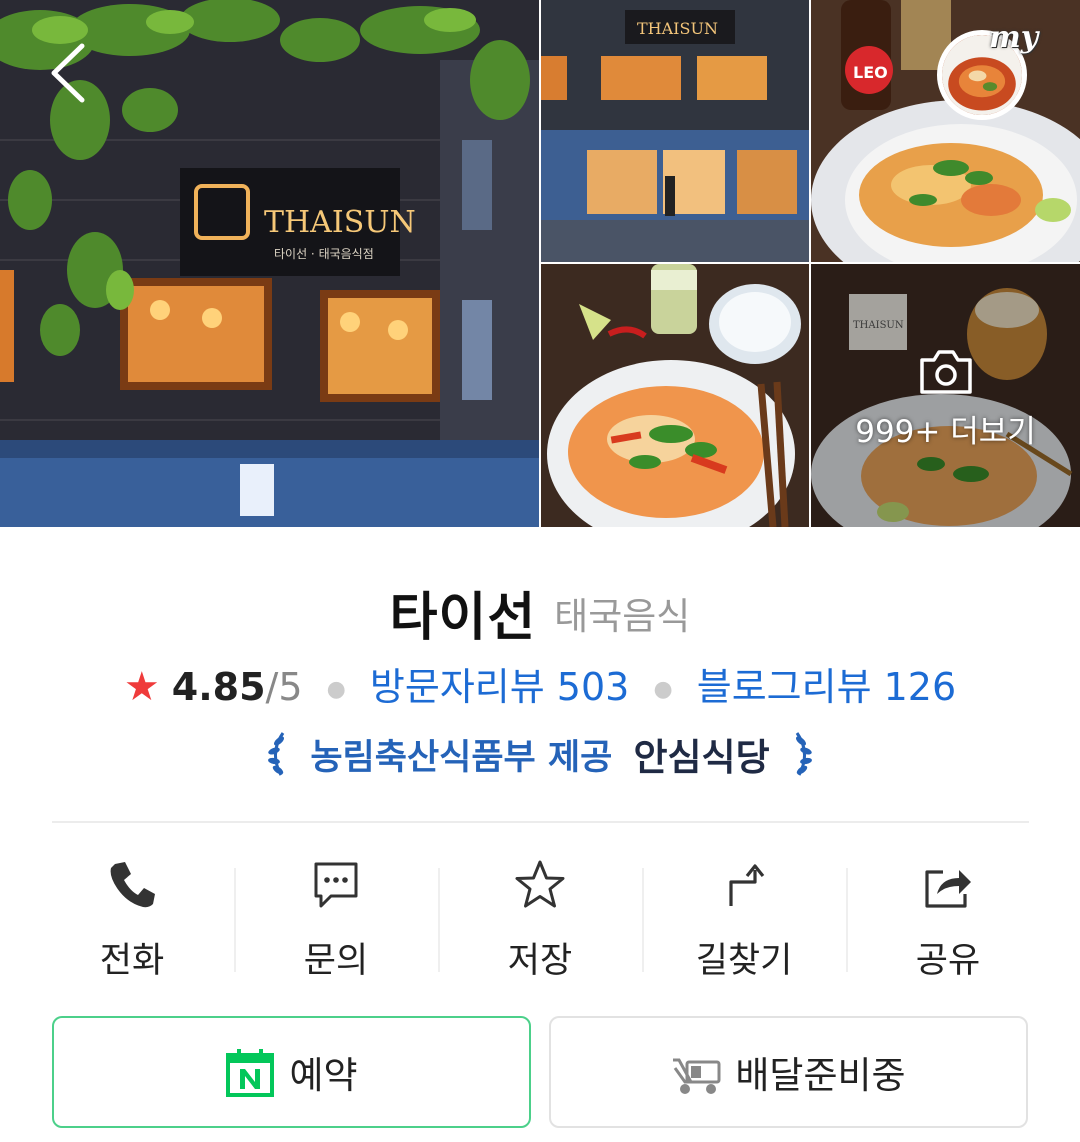 The width and height of the screenshot is (1080, 1142). What do you see at coordinates (803, 754) in the screenshot?
I see `laurel-right-icon` at bounding box center [803, 754].